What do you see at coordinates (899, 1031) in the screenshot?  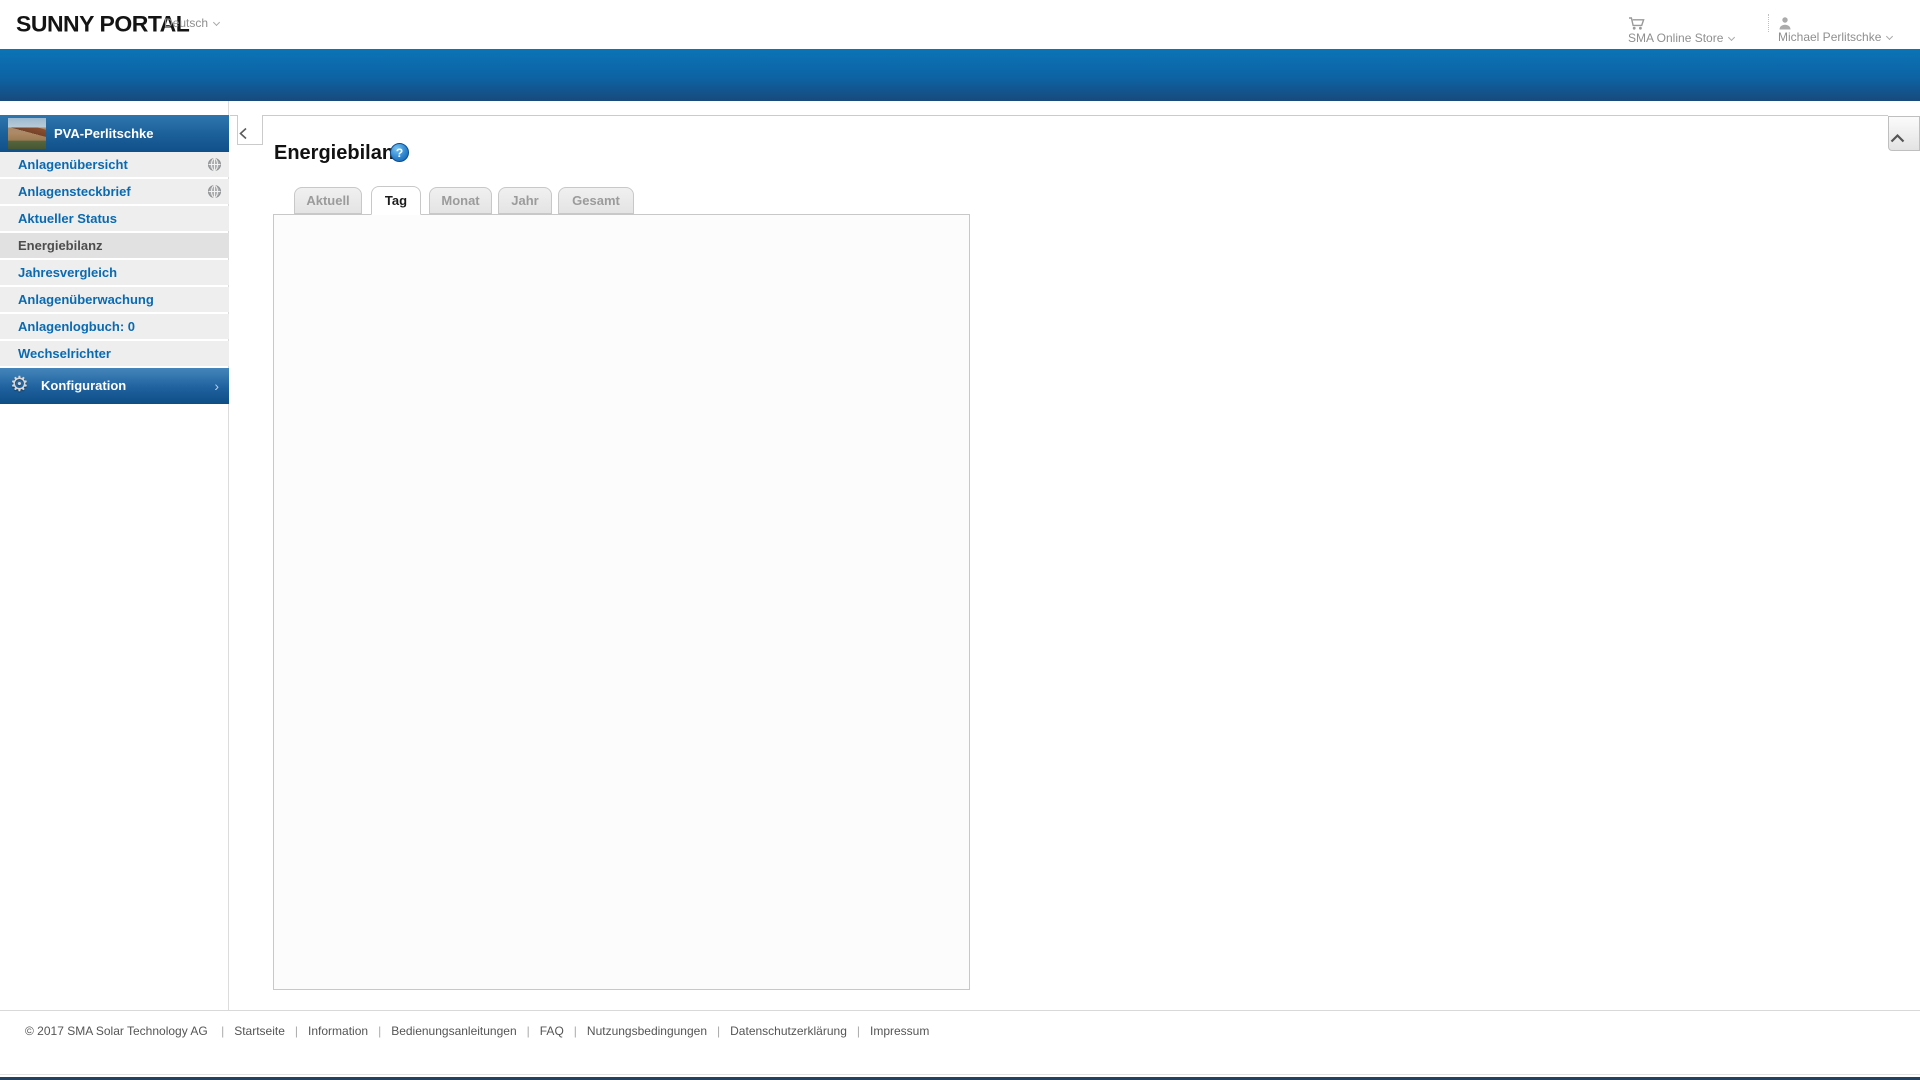 I see `footer-link-7: Impressum` at bounding box center [899, 1031].